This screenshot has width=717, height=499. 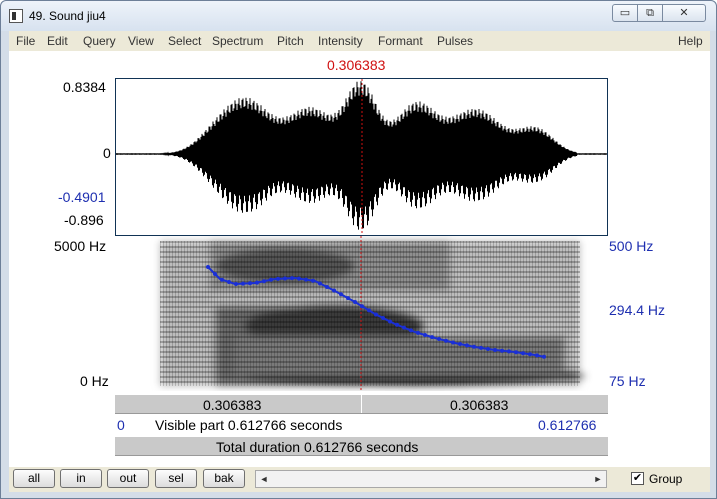 What do you see at coordinates (358, 16) in the screenshot?
I see `title-bar: 49. Sound jiu4 ▭ ⧉ ✕` at bounding box center [358, 16].